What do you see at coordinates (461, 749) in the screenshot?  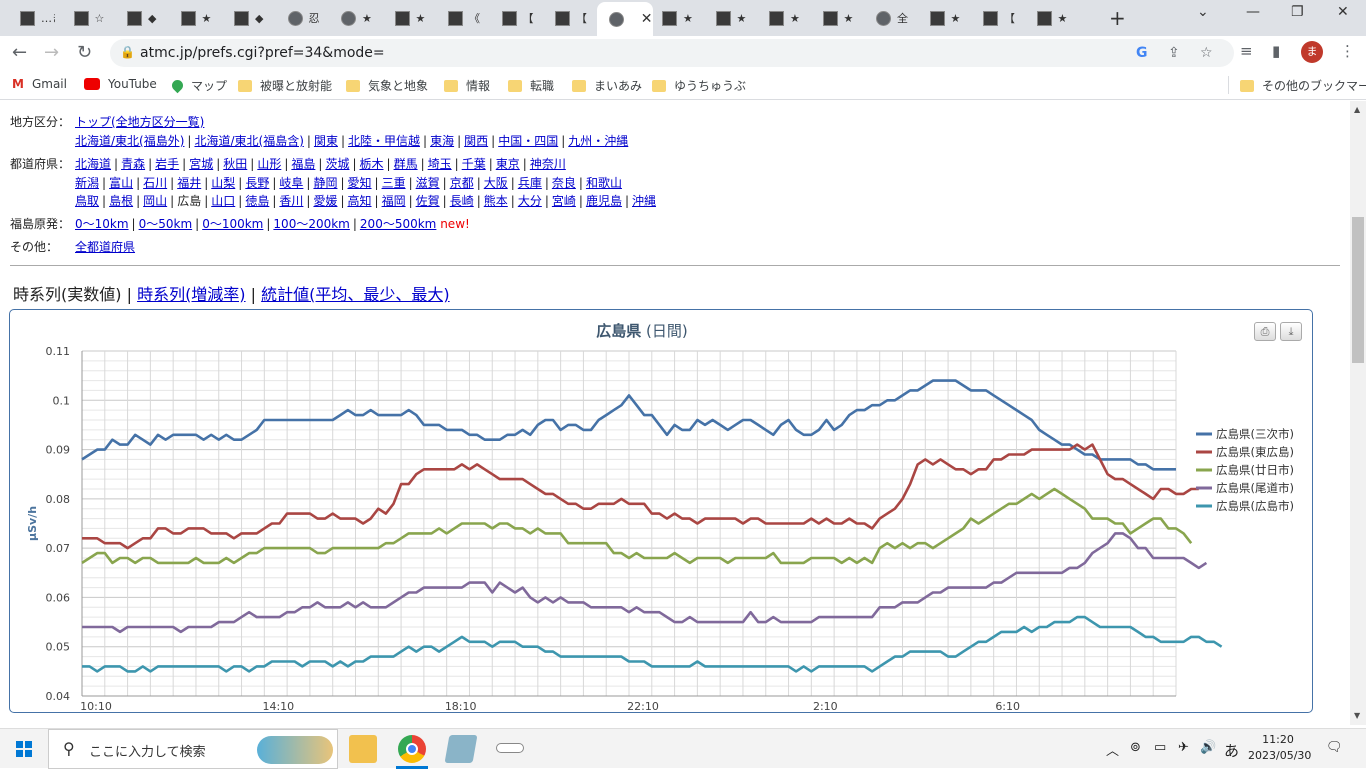 I see `notepad-icon` at bounding box center [461, 749].